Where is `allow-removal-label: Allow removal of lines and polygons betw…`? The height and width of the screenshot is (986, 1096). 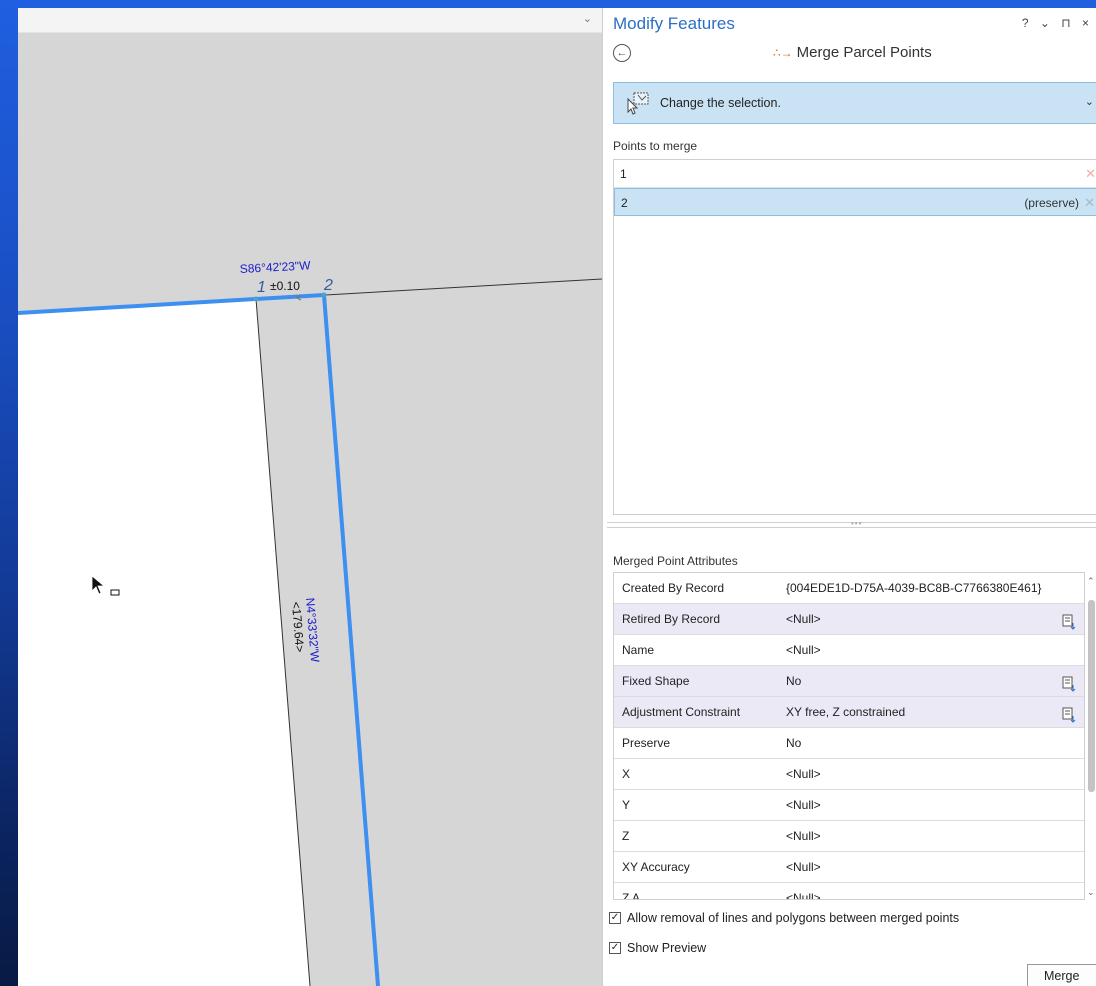
allow-removal-label: Allow removal of lines and polygons betw… is located at coordinates (793, 918).